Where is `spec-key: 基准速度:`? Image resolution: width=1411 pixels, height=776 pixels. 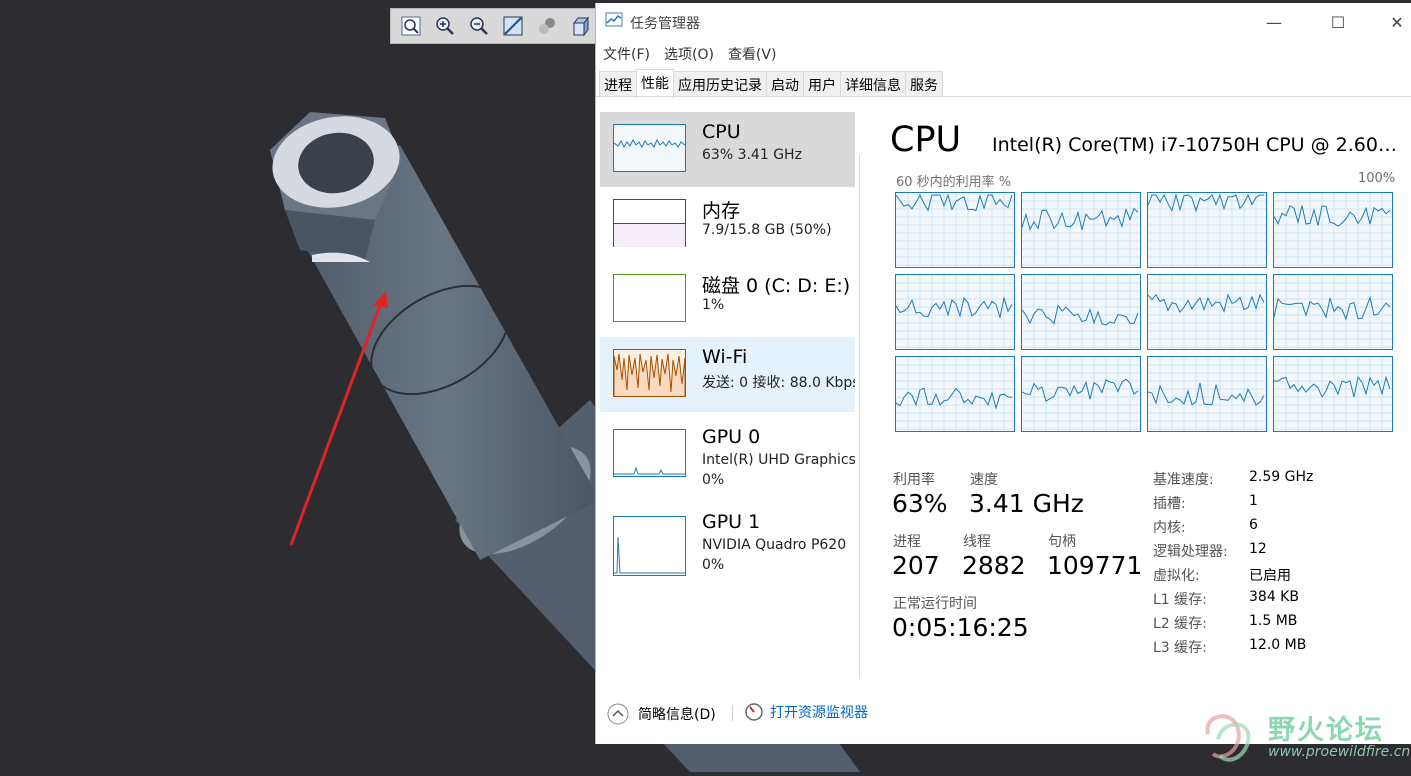 spec-key: 基准速度: is located at coordinates (1183, 480).